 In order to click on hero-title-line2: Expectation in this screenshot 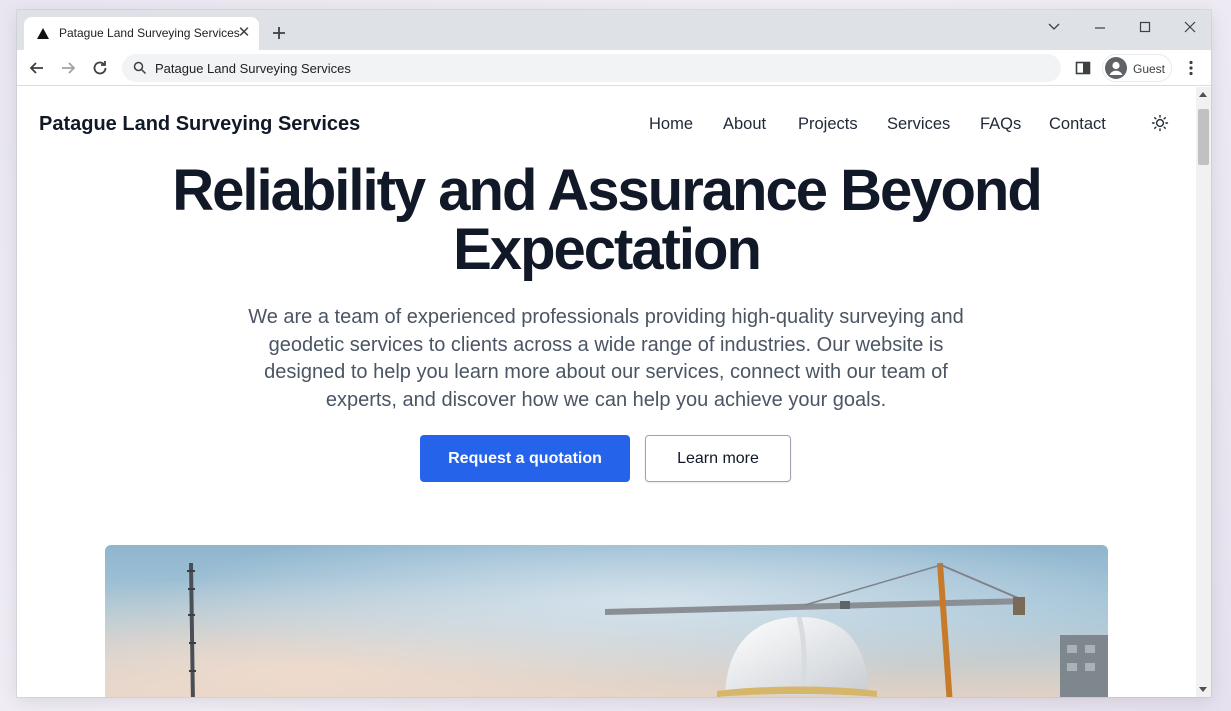, I will do `click(607, 249)`.